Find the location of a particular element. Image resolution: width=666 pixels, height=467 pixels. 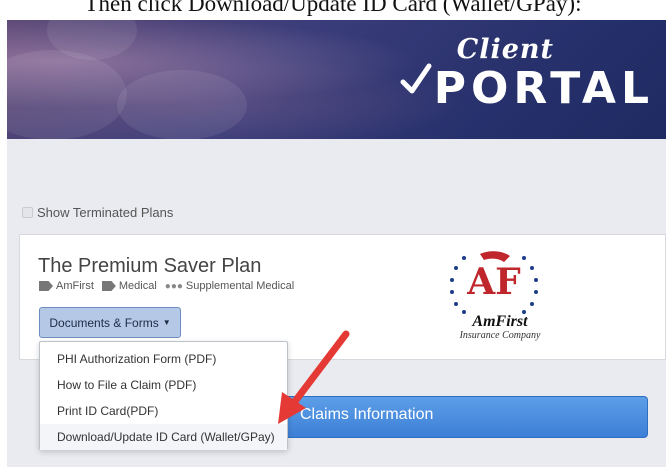

amfirst-logo: AF AmFirst Insurance Company is located at coordinates (495, 294).